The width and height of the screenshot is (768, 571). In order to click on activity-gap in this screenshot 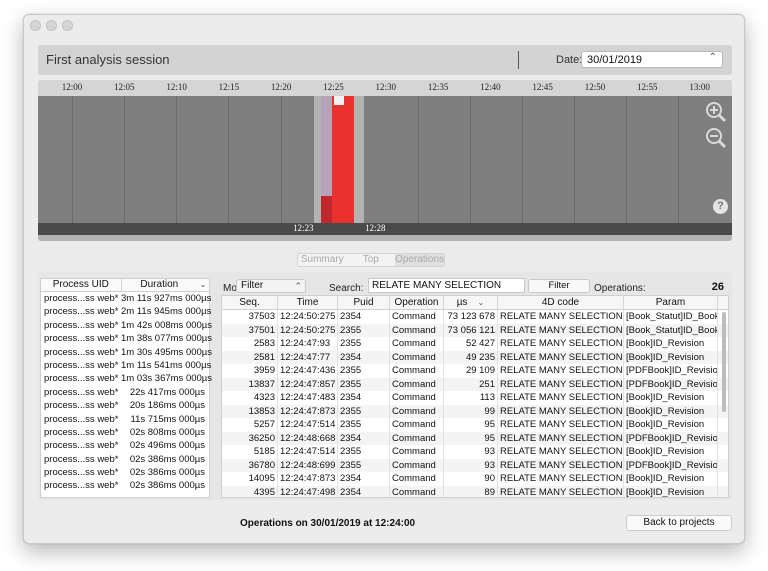, I will do `click(339, 100)`.